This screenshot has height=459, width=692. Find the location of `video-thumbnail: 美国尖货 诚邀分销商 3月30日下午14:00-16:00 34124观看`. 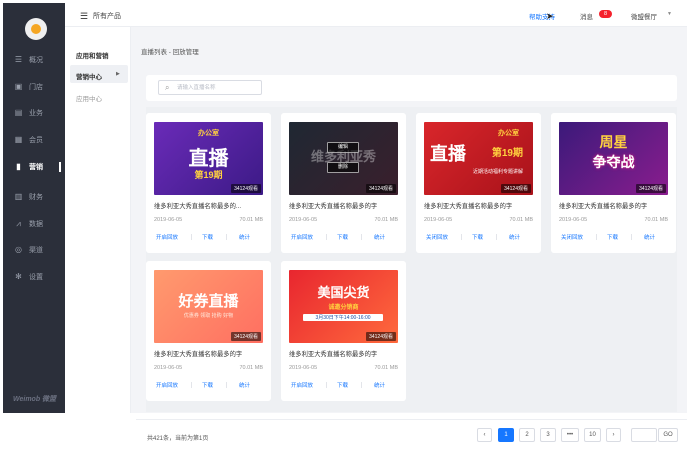

video-thumbnail: 美国尖货 诚邀分销商 3月30日下午14:00-16:00 34124观看 is located at coordinates (343, 306).